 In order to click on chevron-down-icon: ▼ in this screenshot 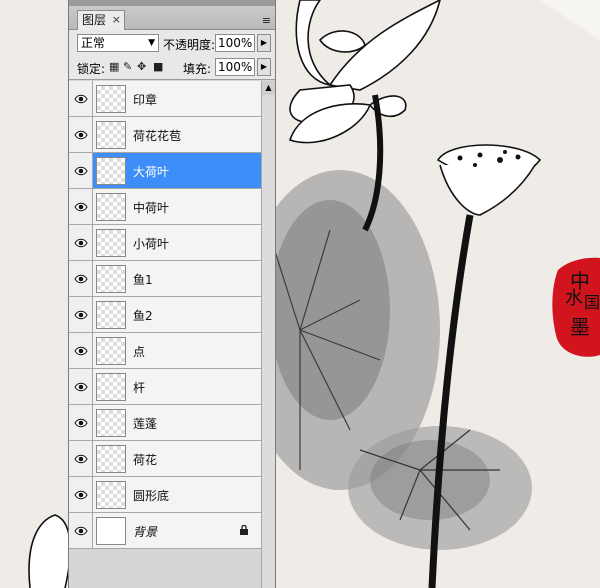, I will do `click(151, 43)`.